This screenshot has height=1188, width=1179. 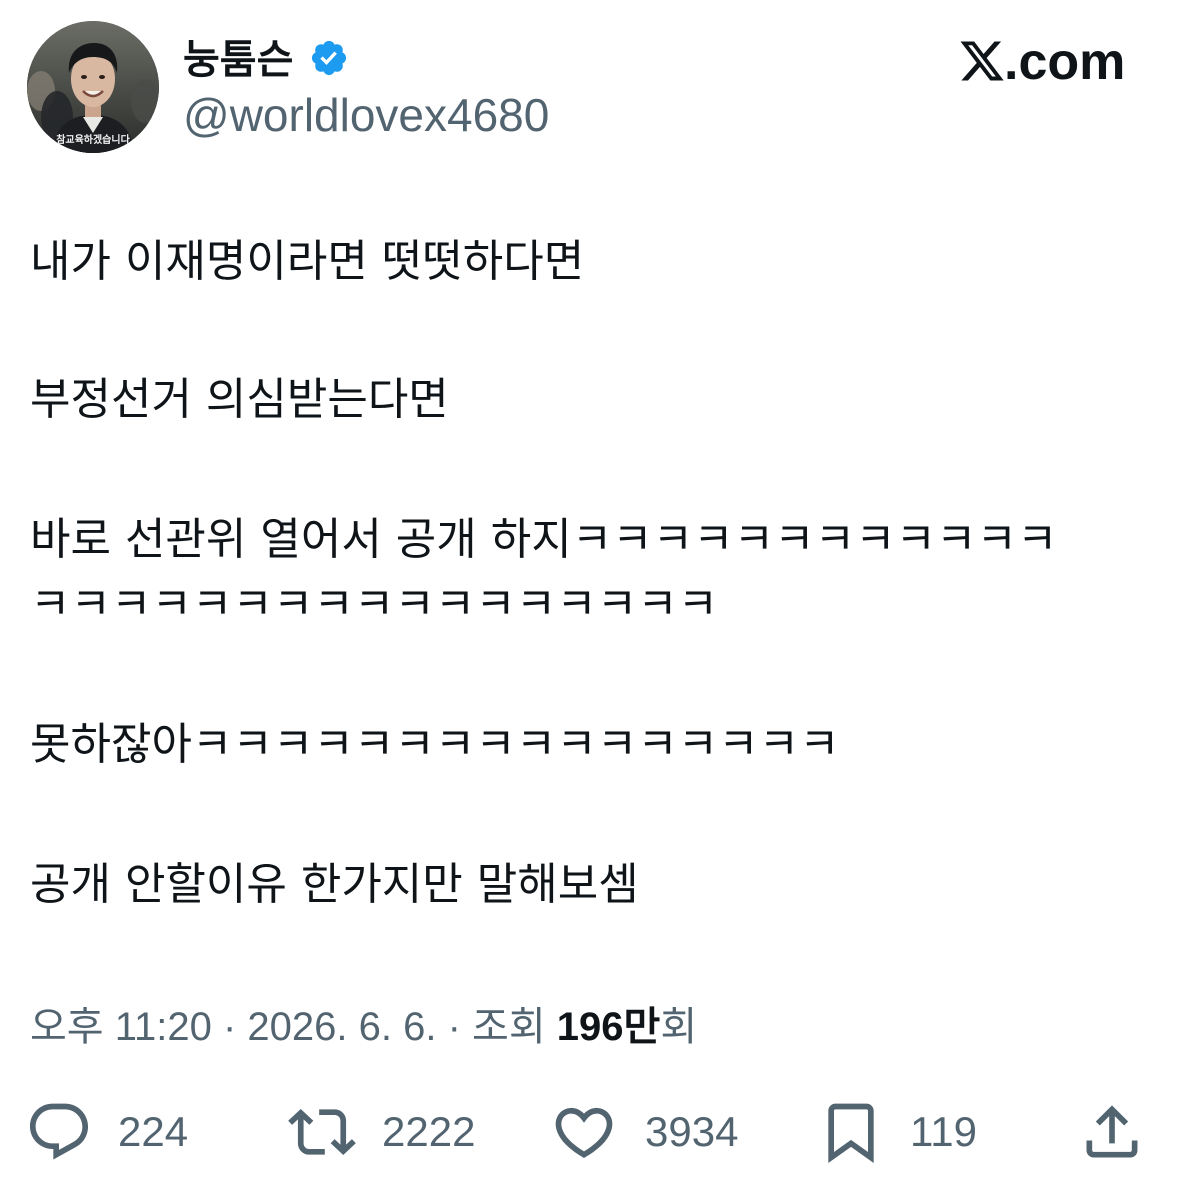 What do you see at coordinates (509, 1027) in the screenshot?
I see `views-label: 조회` at bounding box center [509, 1027].